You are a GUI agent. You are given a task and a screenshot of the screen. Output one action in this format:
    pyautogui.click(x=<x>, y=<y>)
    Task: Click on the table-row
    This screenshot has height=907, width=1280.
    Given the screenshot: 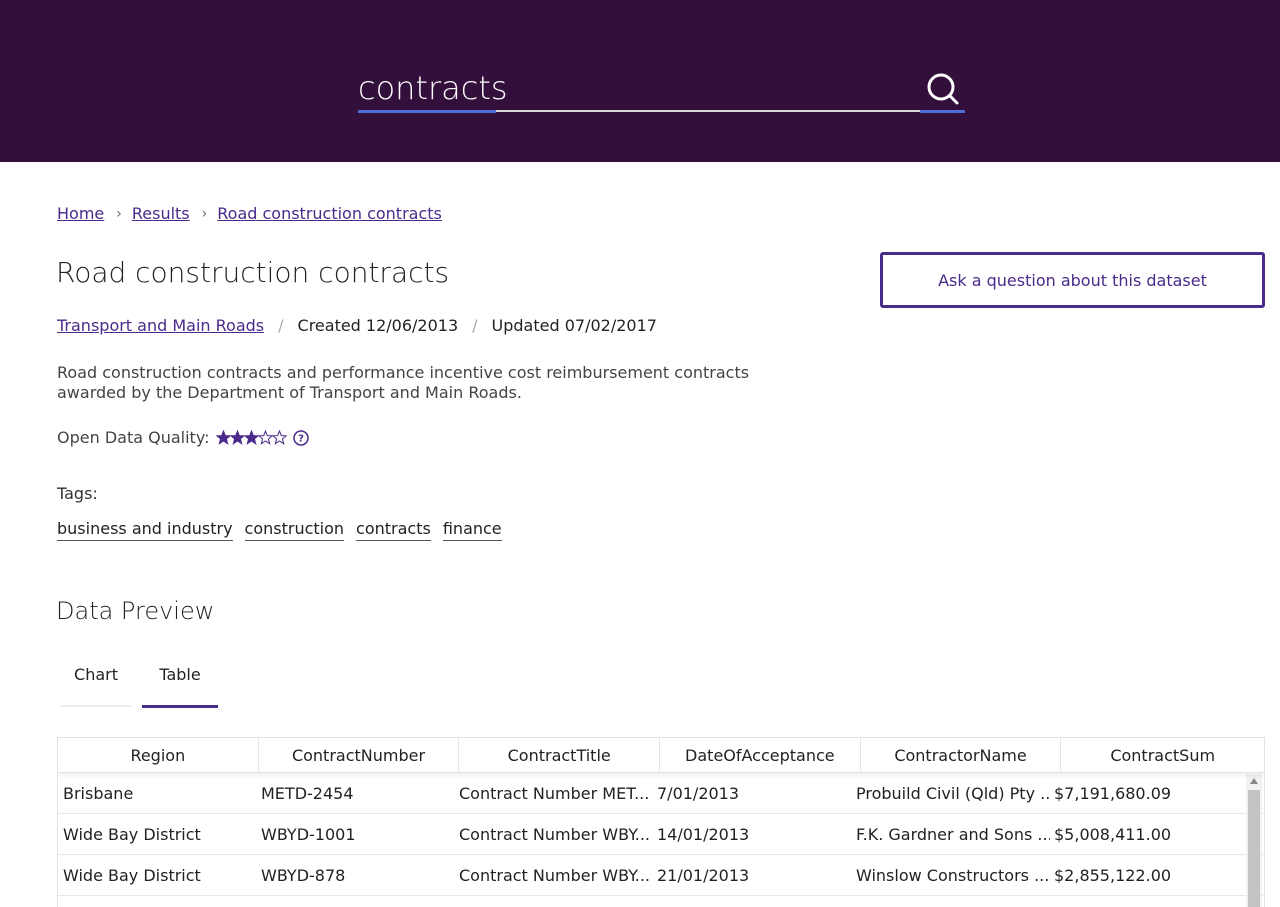 What is the action you would take?
    pyautogui.click(x=661, y=901)
    